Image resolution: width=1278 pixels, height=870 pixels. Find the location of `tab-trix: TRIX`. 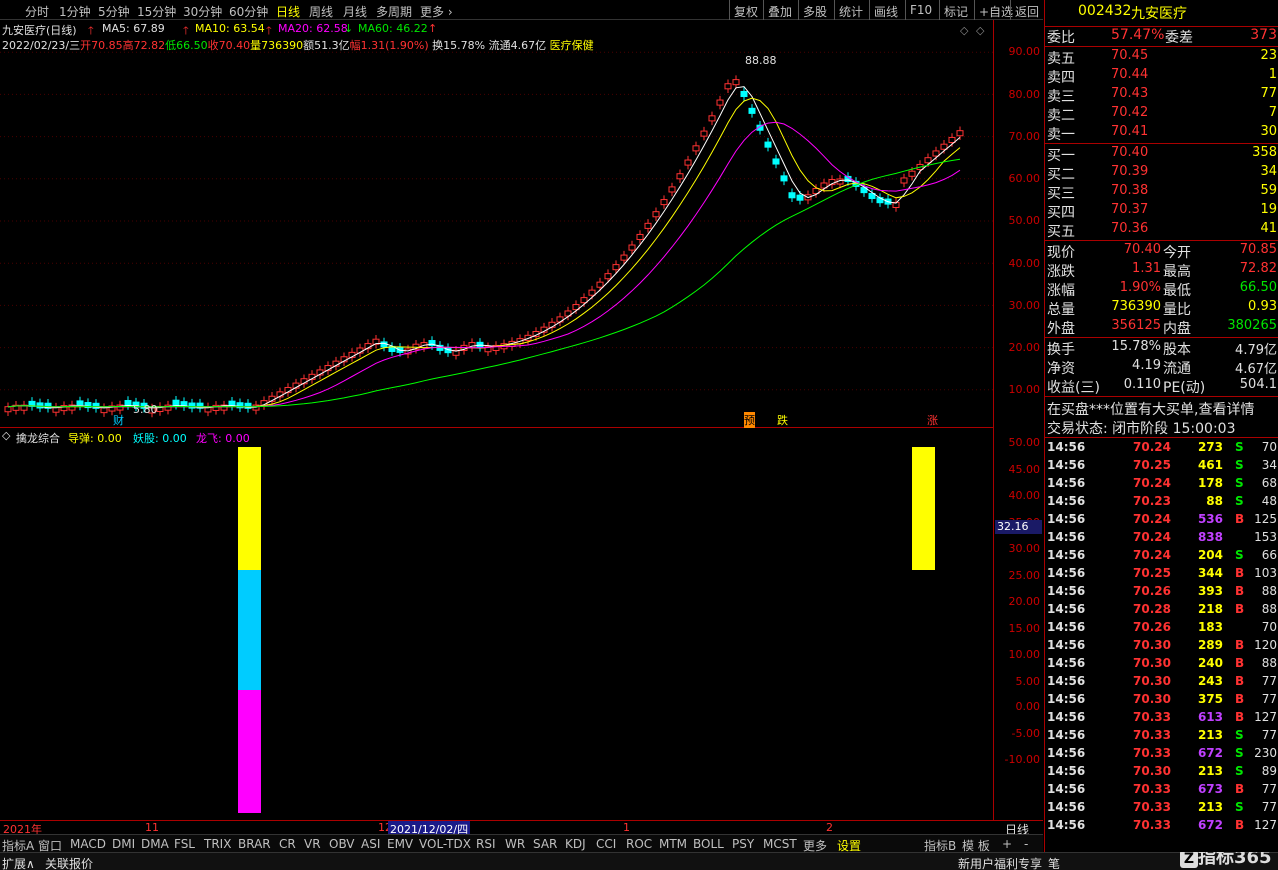

tab-trix: TRIX is located at coordinates (217, 844).